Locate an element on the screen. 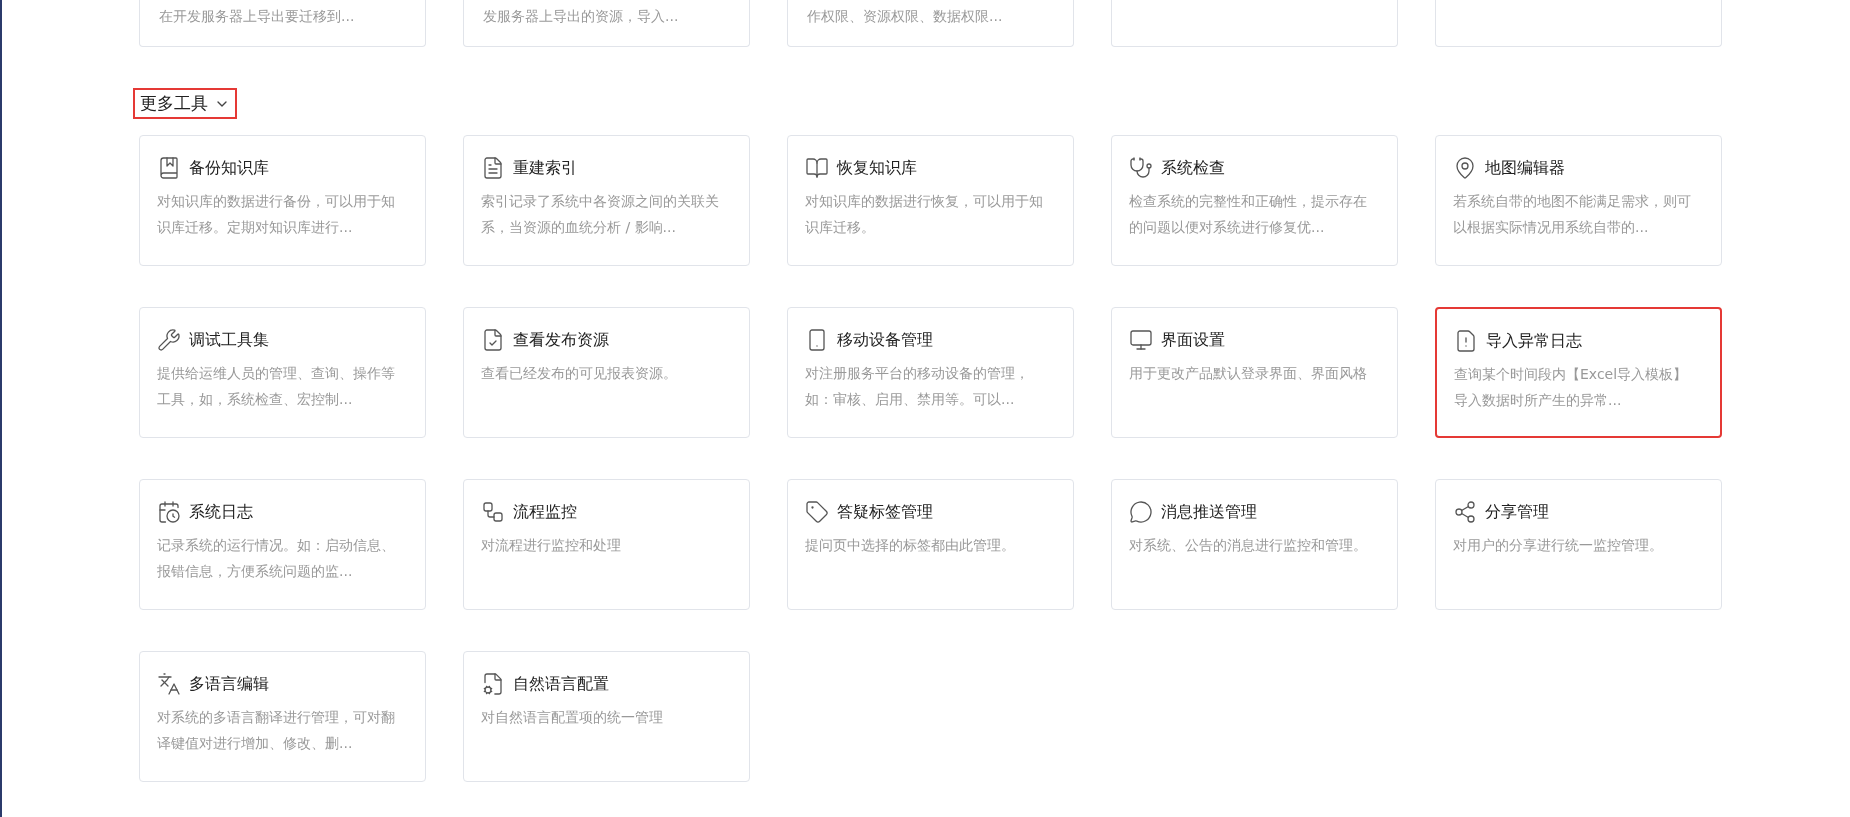  calendar-clock-icon is located at coordinates (169, 512).